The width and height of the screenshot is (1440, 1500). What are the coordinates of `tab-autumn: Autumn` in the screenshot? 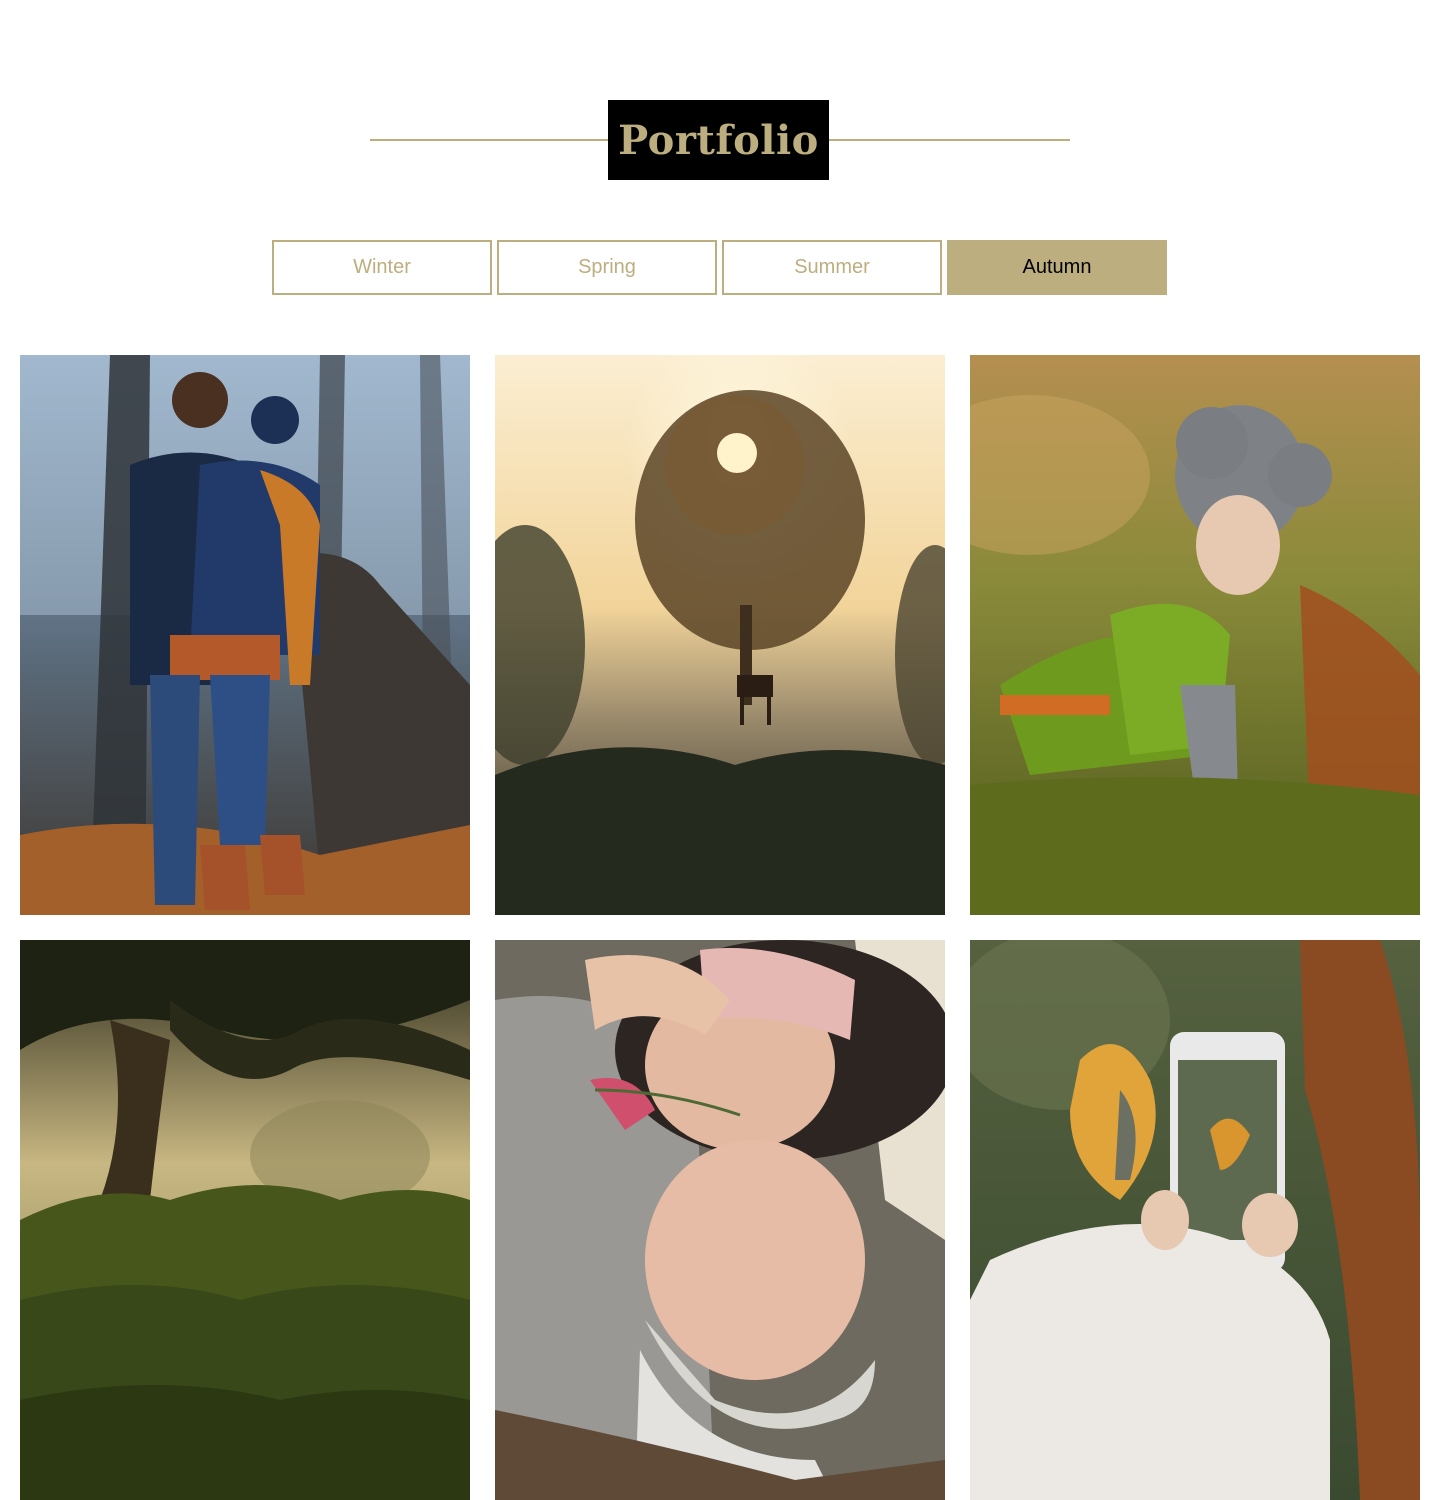 It's located at (1057, 267).